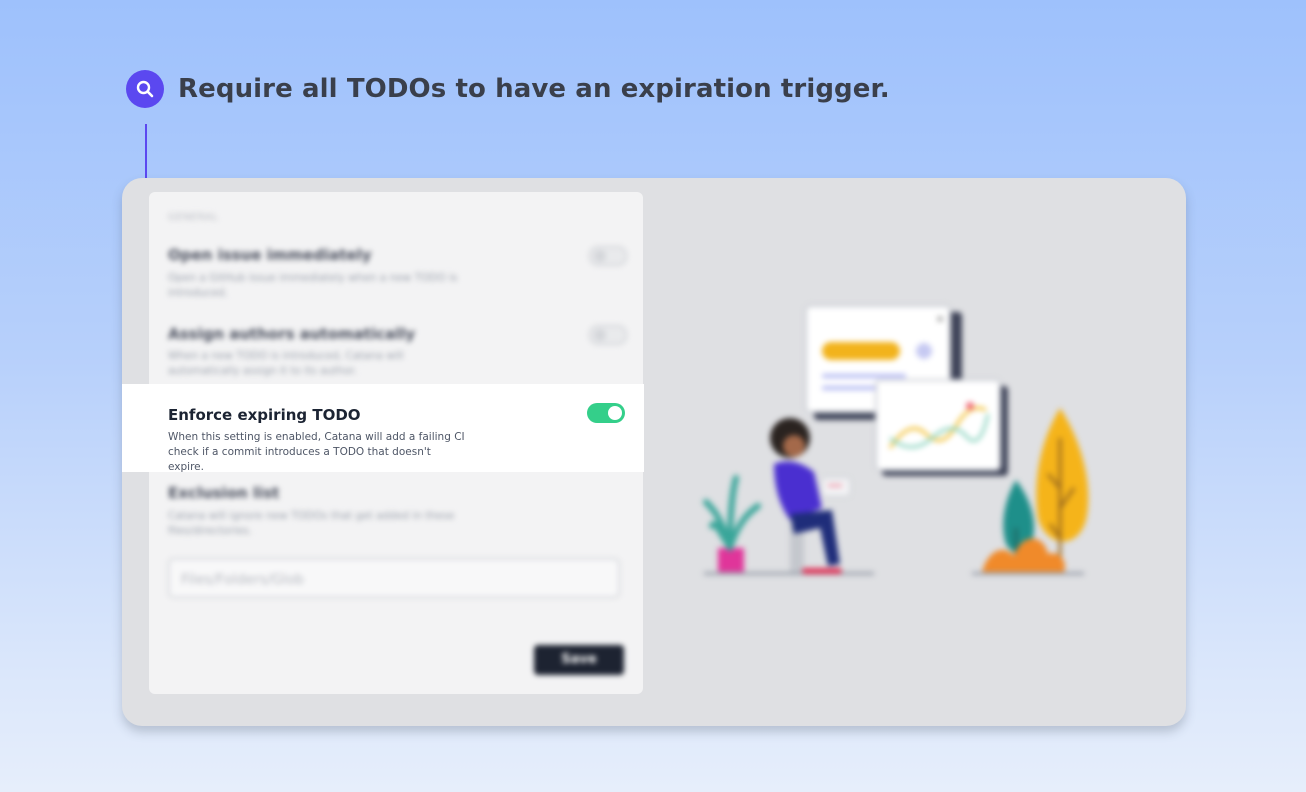  I want to click on setting-title-enforce-expiring: Enforce expiring TODO, so click(264, 415).